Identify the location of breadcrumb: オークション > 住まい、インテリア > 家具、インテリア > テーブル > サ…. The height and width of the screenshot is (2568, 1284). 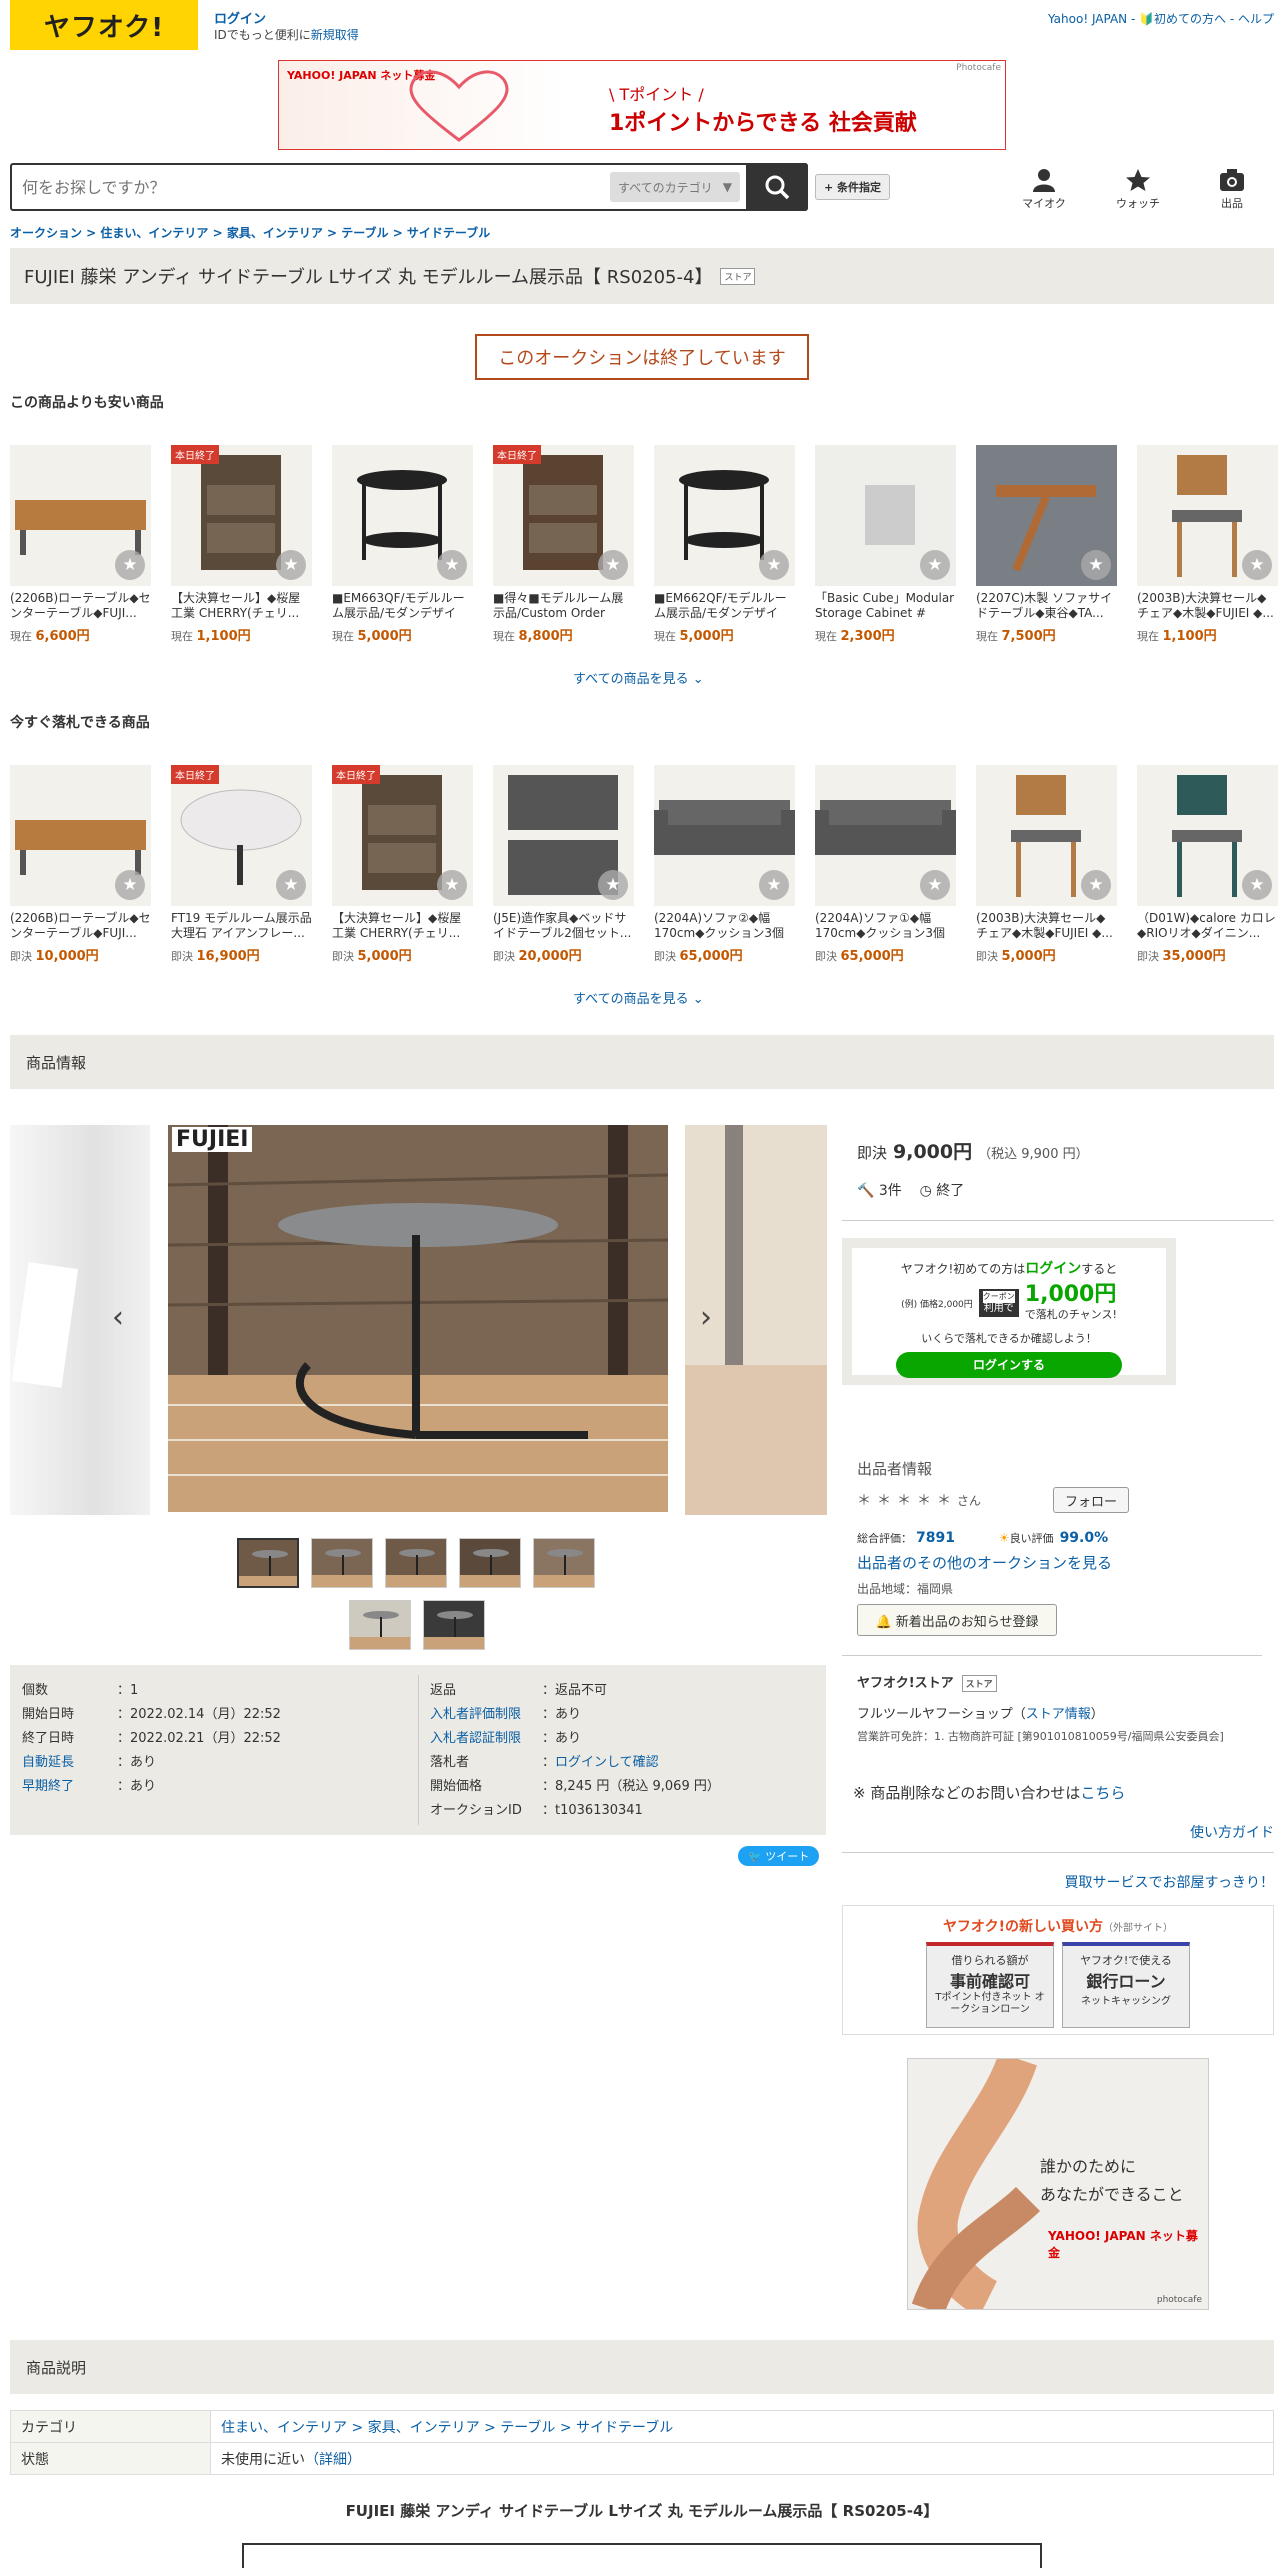
(250, 232).